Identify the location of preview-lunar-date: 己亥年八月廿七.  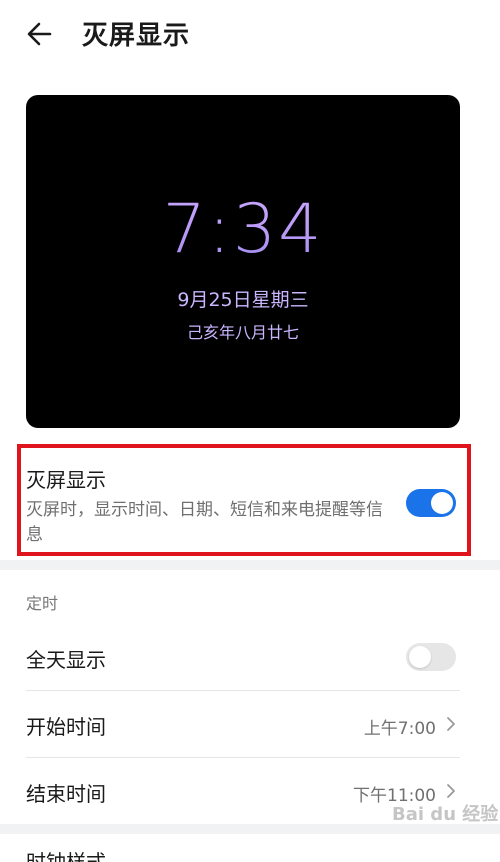
(242, 332).